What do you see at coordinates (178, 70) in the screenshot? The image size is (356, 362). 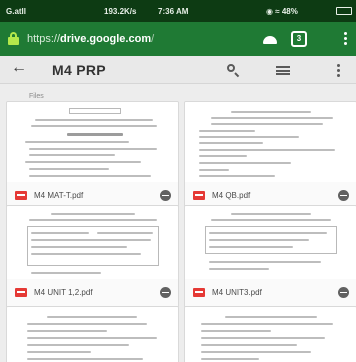 I see `app-bar: ← M4 PRP` at bounding box center [178, 70].